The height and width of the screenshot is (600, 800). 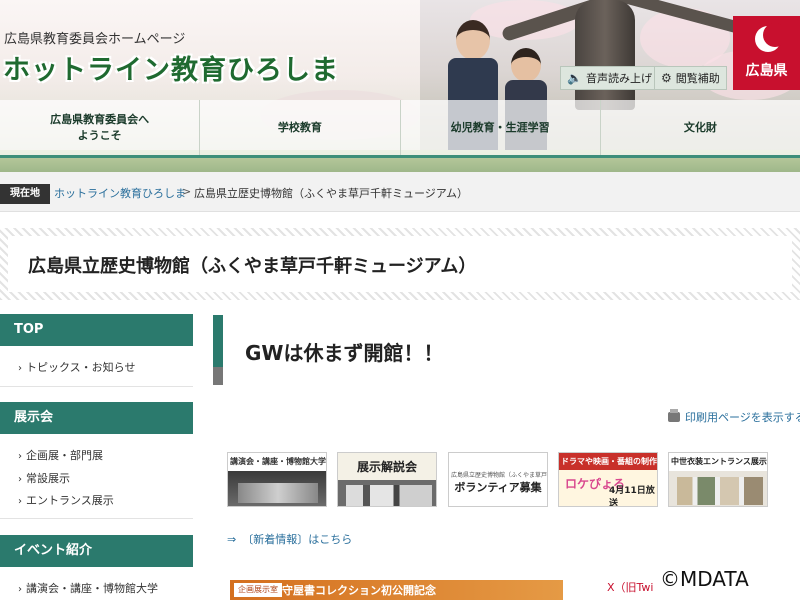 What do you see at coordinates (70, 500) in the screenshot?
I see `sidebar-item-label: エントランス展示` at bounding box center [70, 500].